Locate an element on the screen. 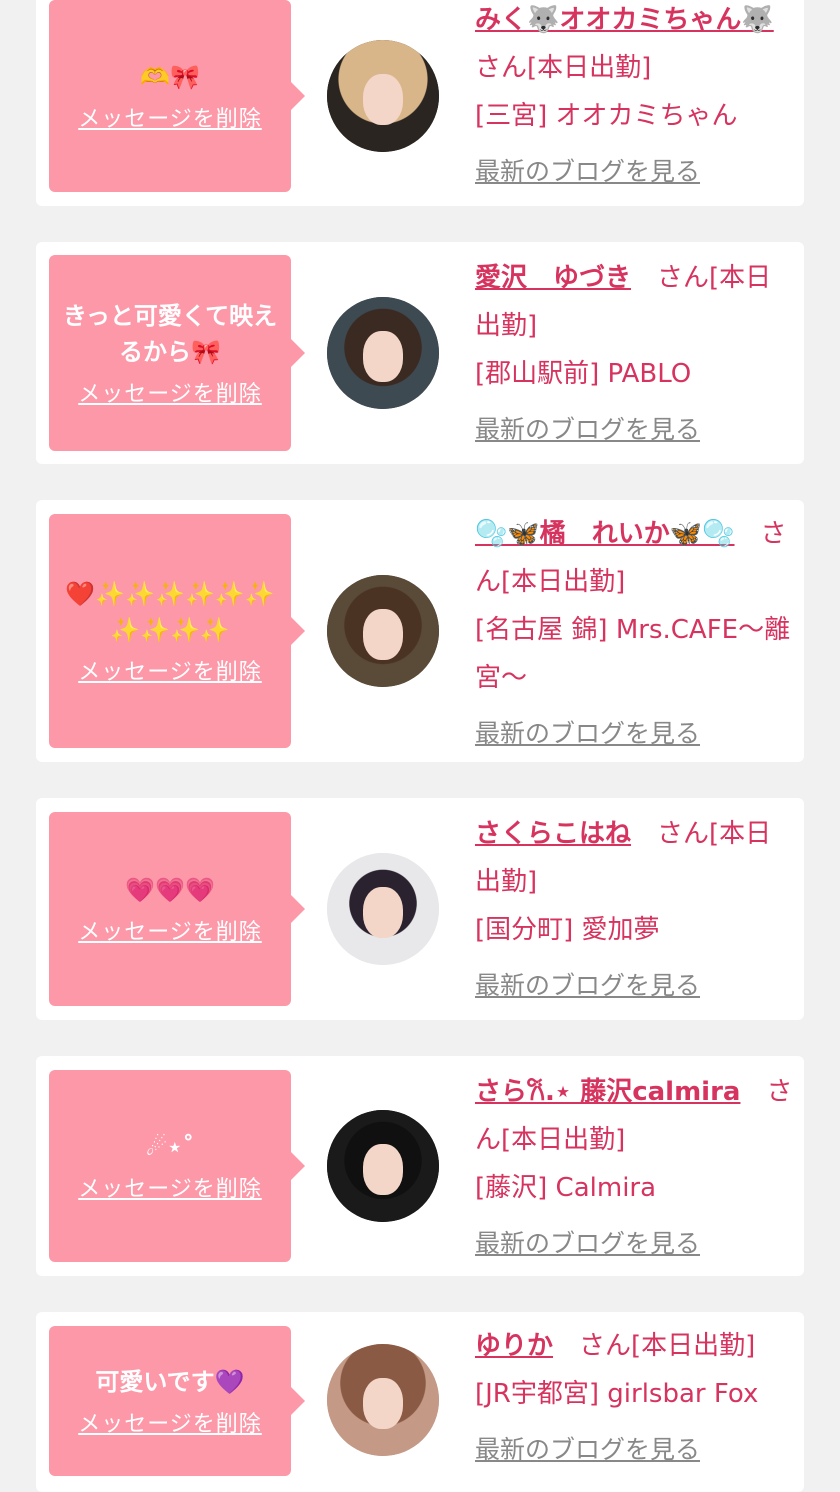 The image size is (840, 1492). shop-label: [三宮] オオカミちゃん is located at coordinates (606, 116).